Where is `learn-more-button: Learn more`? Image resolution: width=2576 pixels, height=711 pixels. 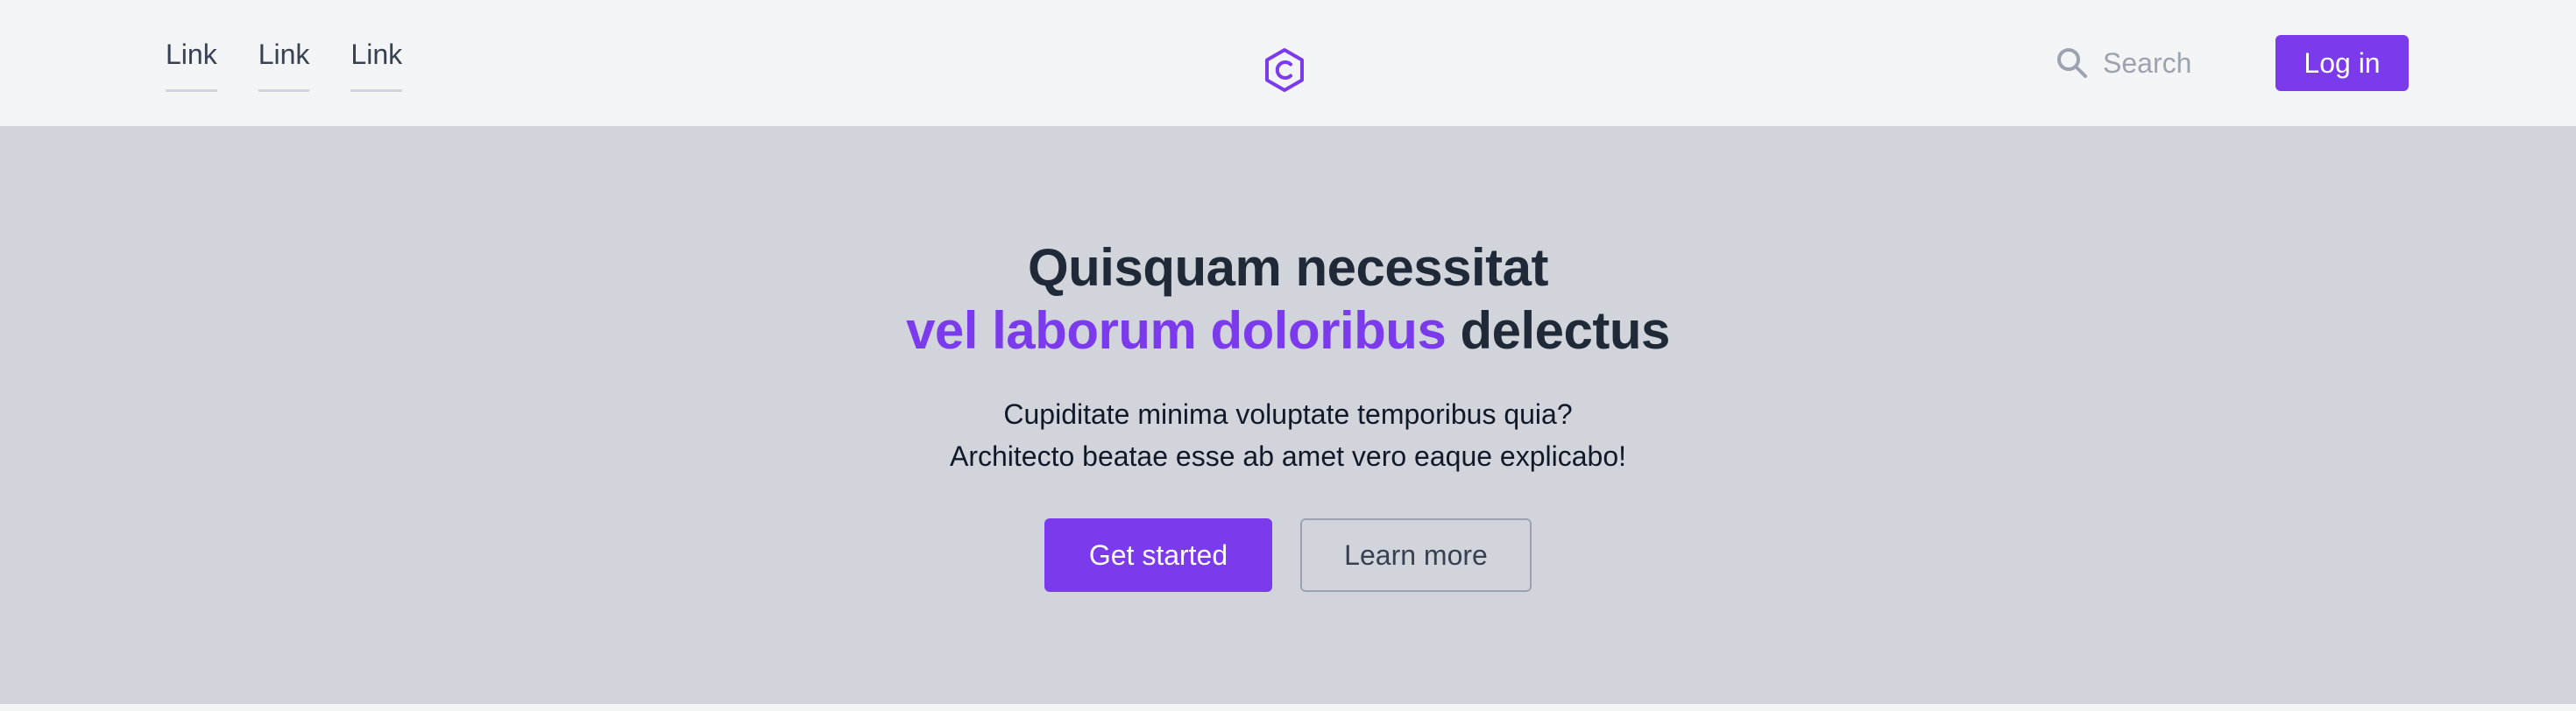 learn-more-button: Learn more is located at coordinates (1416, 555).